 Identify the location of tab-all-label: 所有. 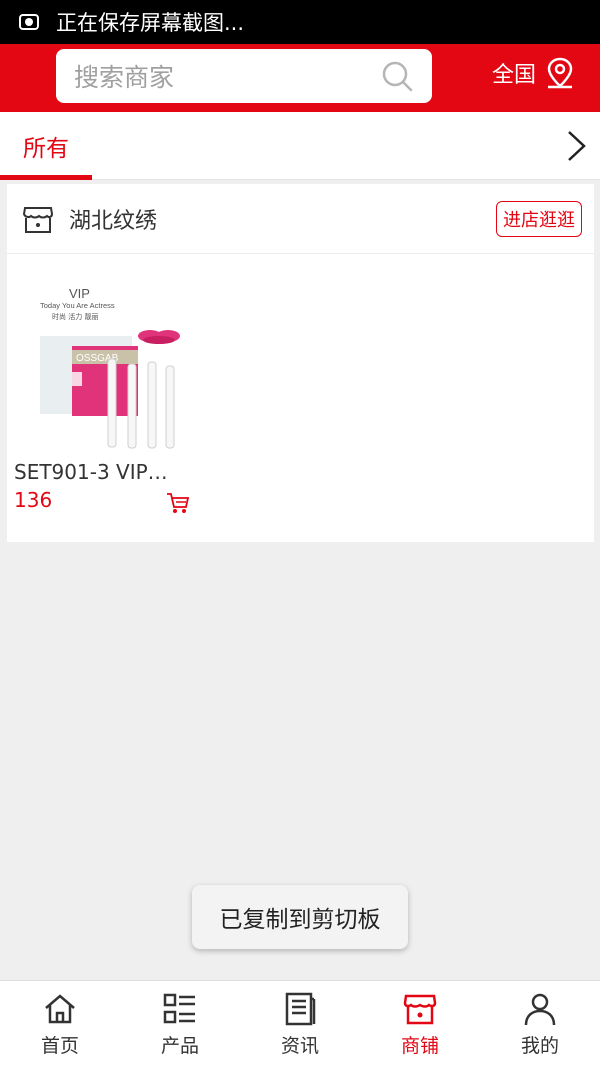
(46, 149).